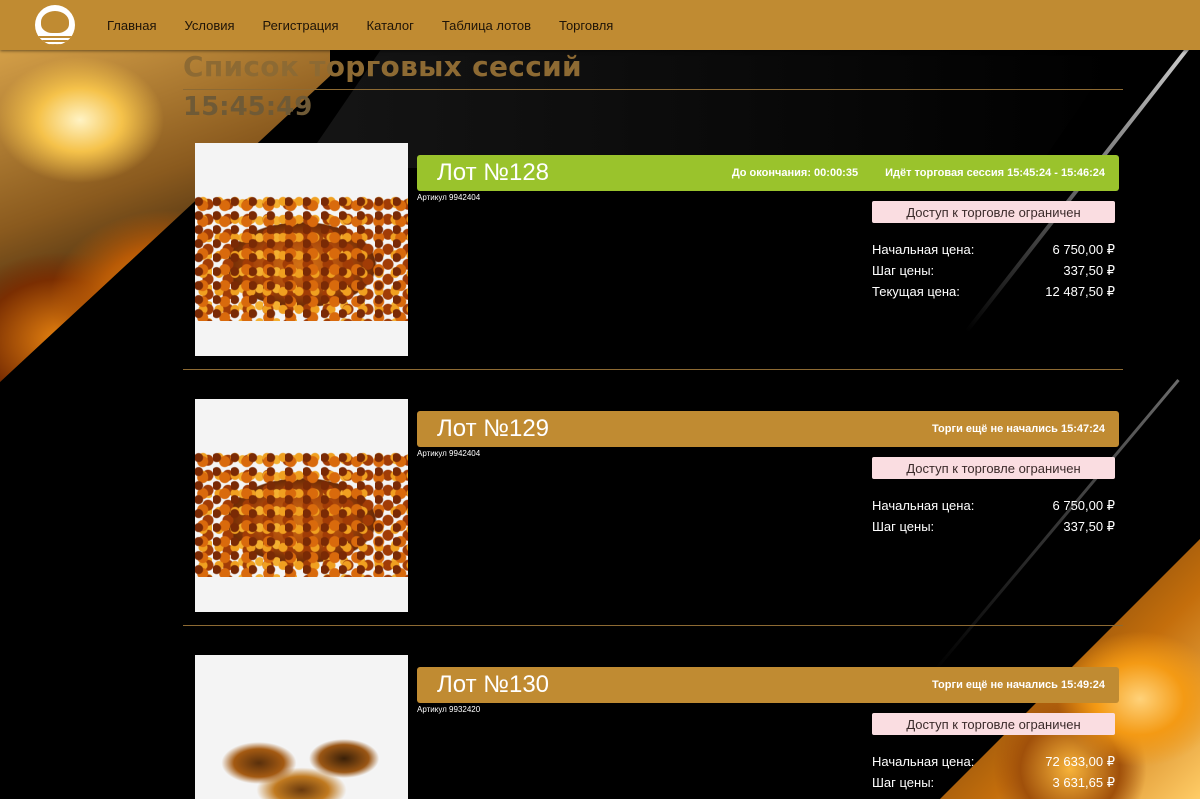 This screenshot has height=799, width=1200. Describe the element at coordinates (795, 173) in the screenshot. I see `lot-countdown: До окончания: 00:00:35` at that location.